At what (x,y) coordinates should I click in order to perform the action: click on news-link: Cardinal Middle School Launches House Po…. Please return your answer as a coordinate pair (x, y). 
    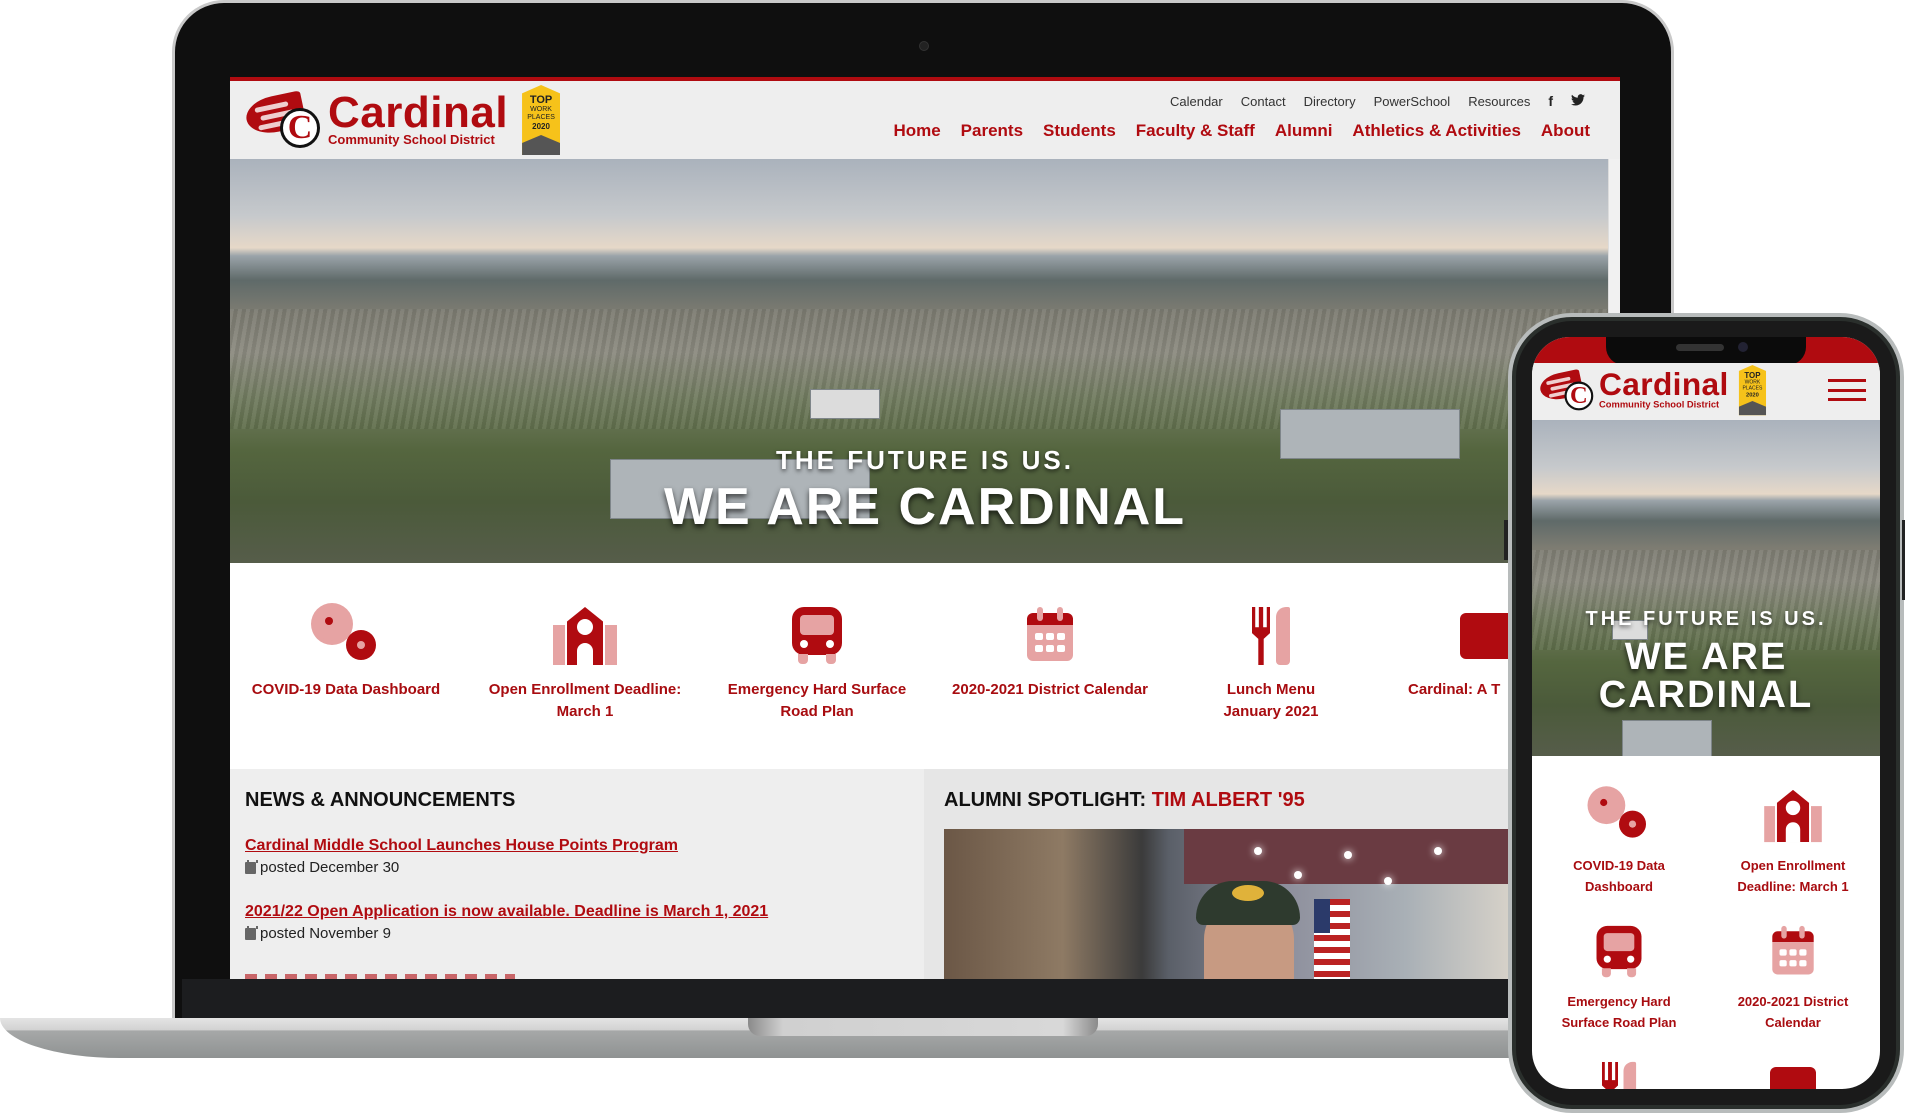
    Looking at the image, I should click on (461, 845).